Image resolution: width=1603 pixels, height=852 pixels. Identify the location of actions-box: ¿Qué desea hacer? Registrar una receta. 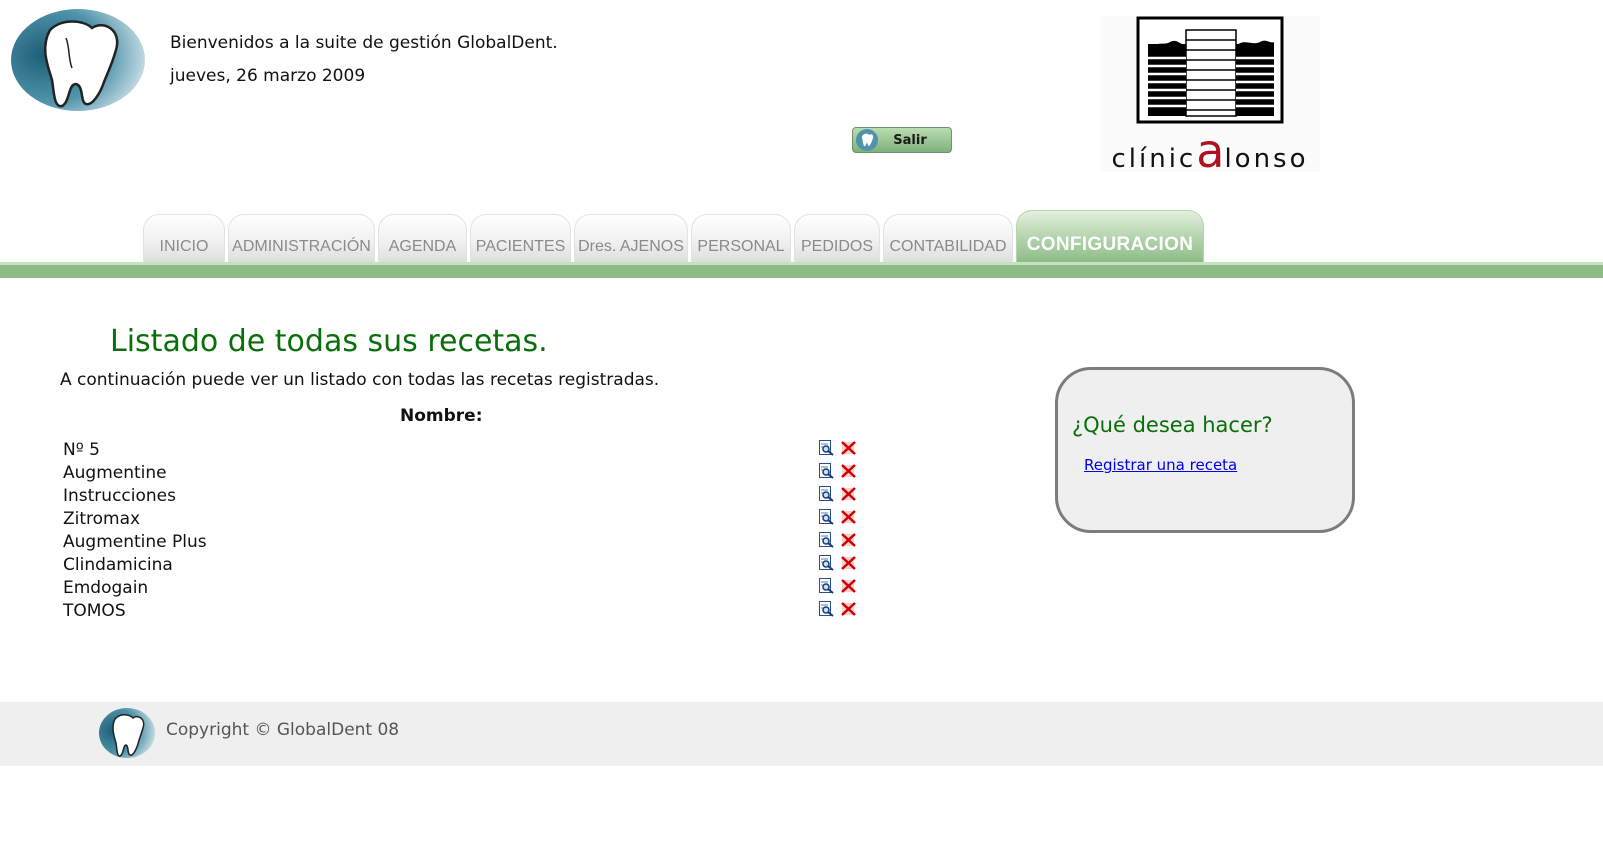
(1205, 450).